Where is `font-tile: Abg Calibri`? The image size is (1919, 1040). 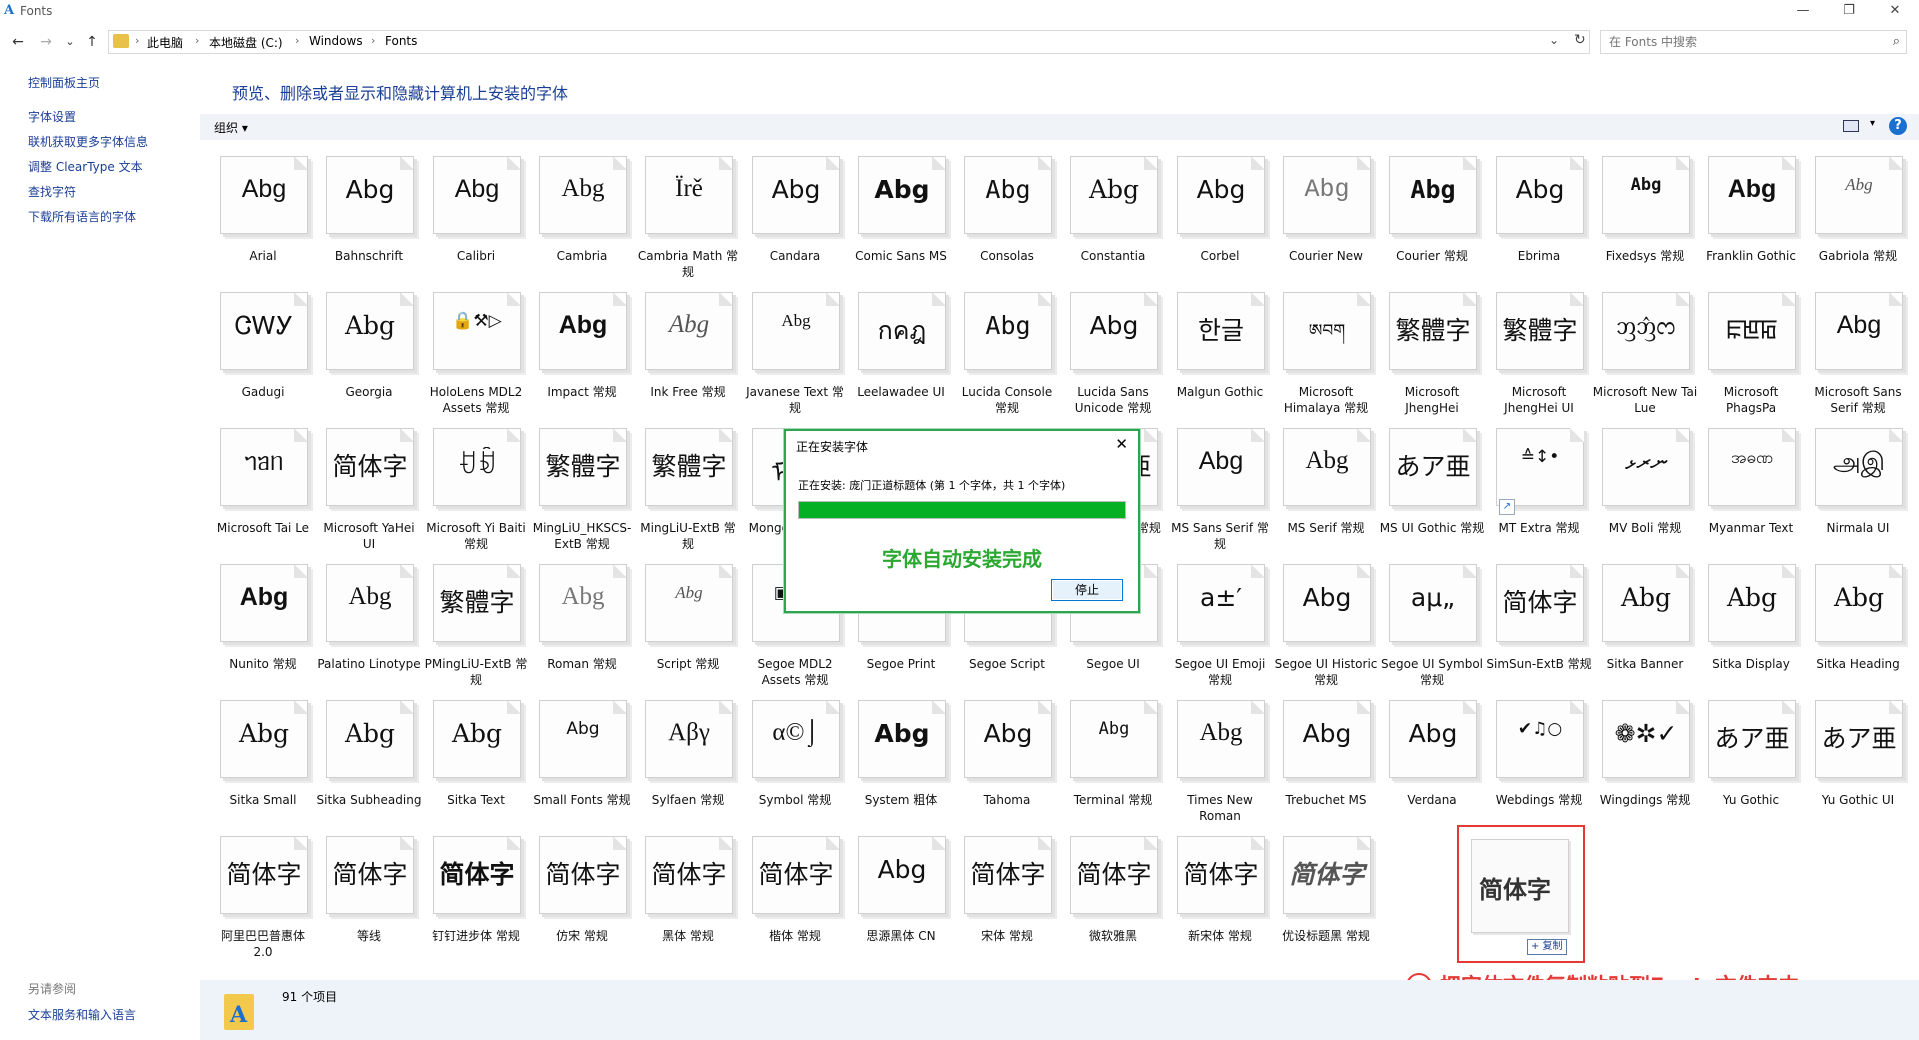 font-tile: Abg Calibri is located at coordinates (476, 213).